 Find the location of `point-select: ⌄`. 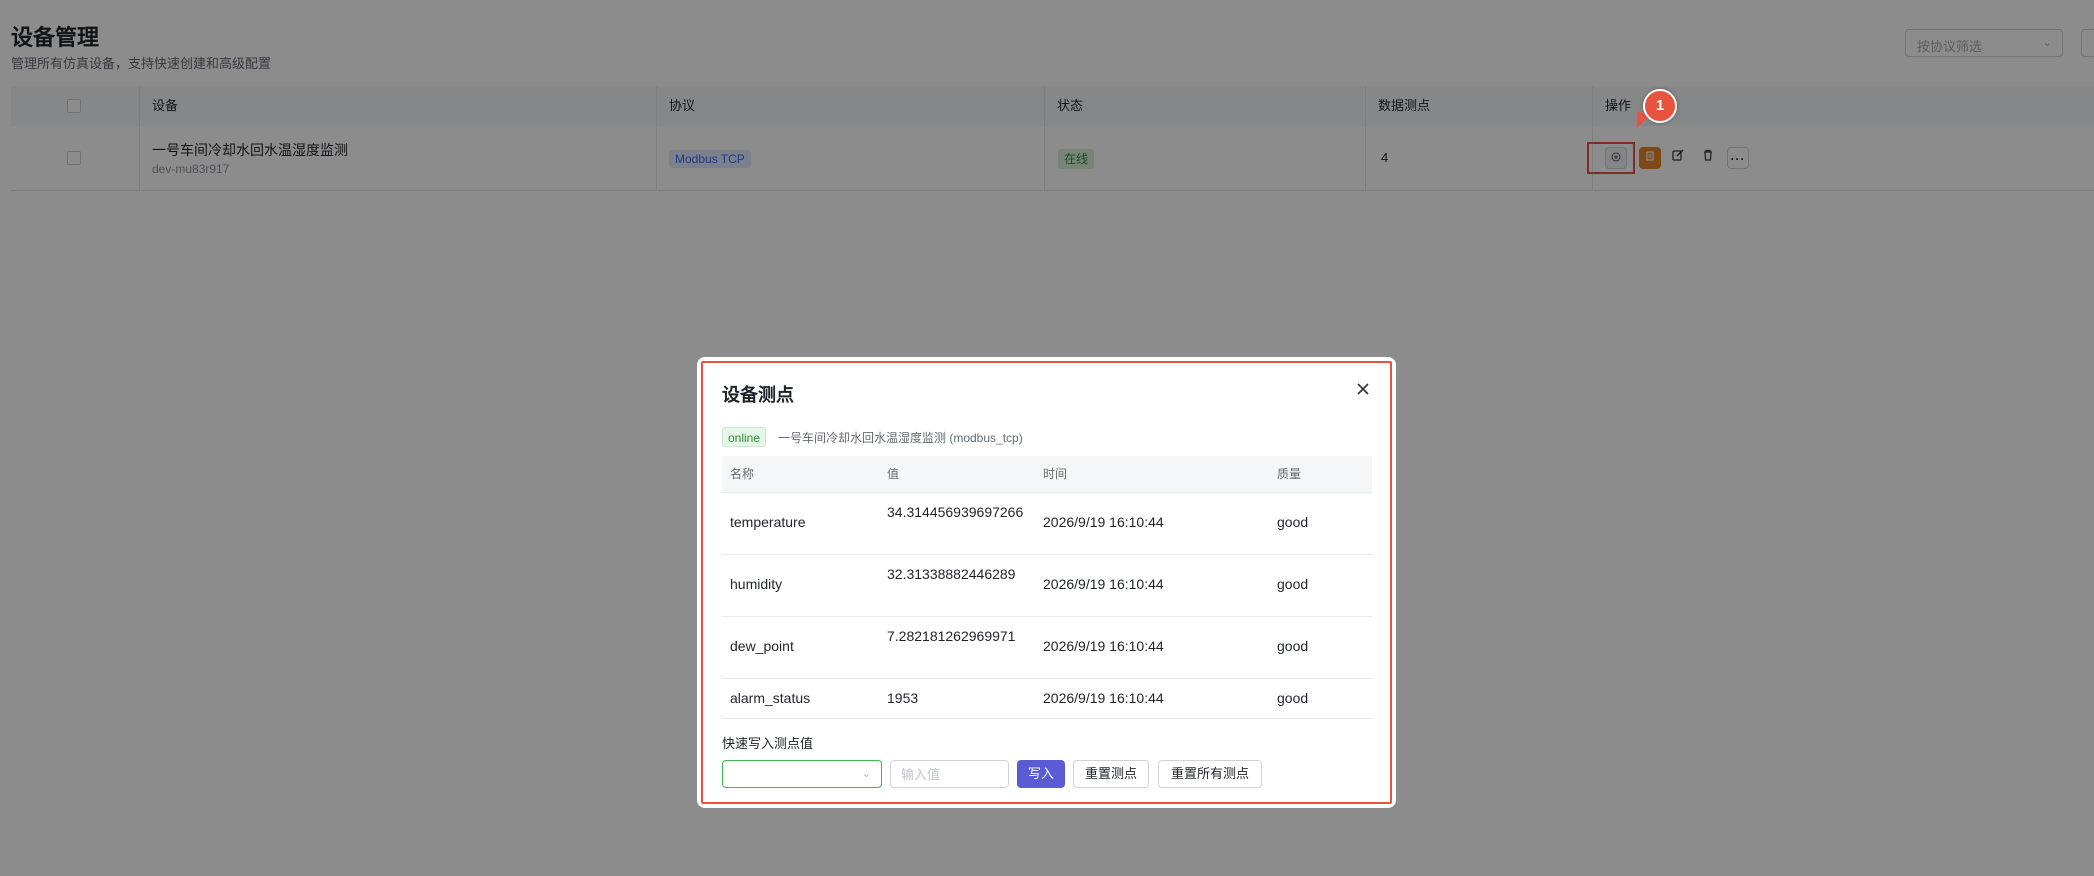

point-select: ⌄ is located at coordinates (802, 774).